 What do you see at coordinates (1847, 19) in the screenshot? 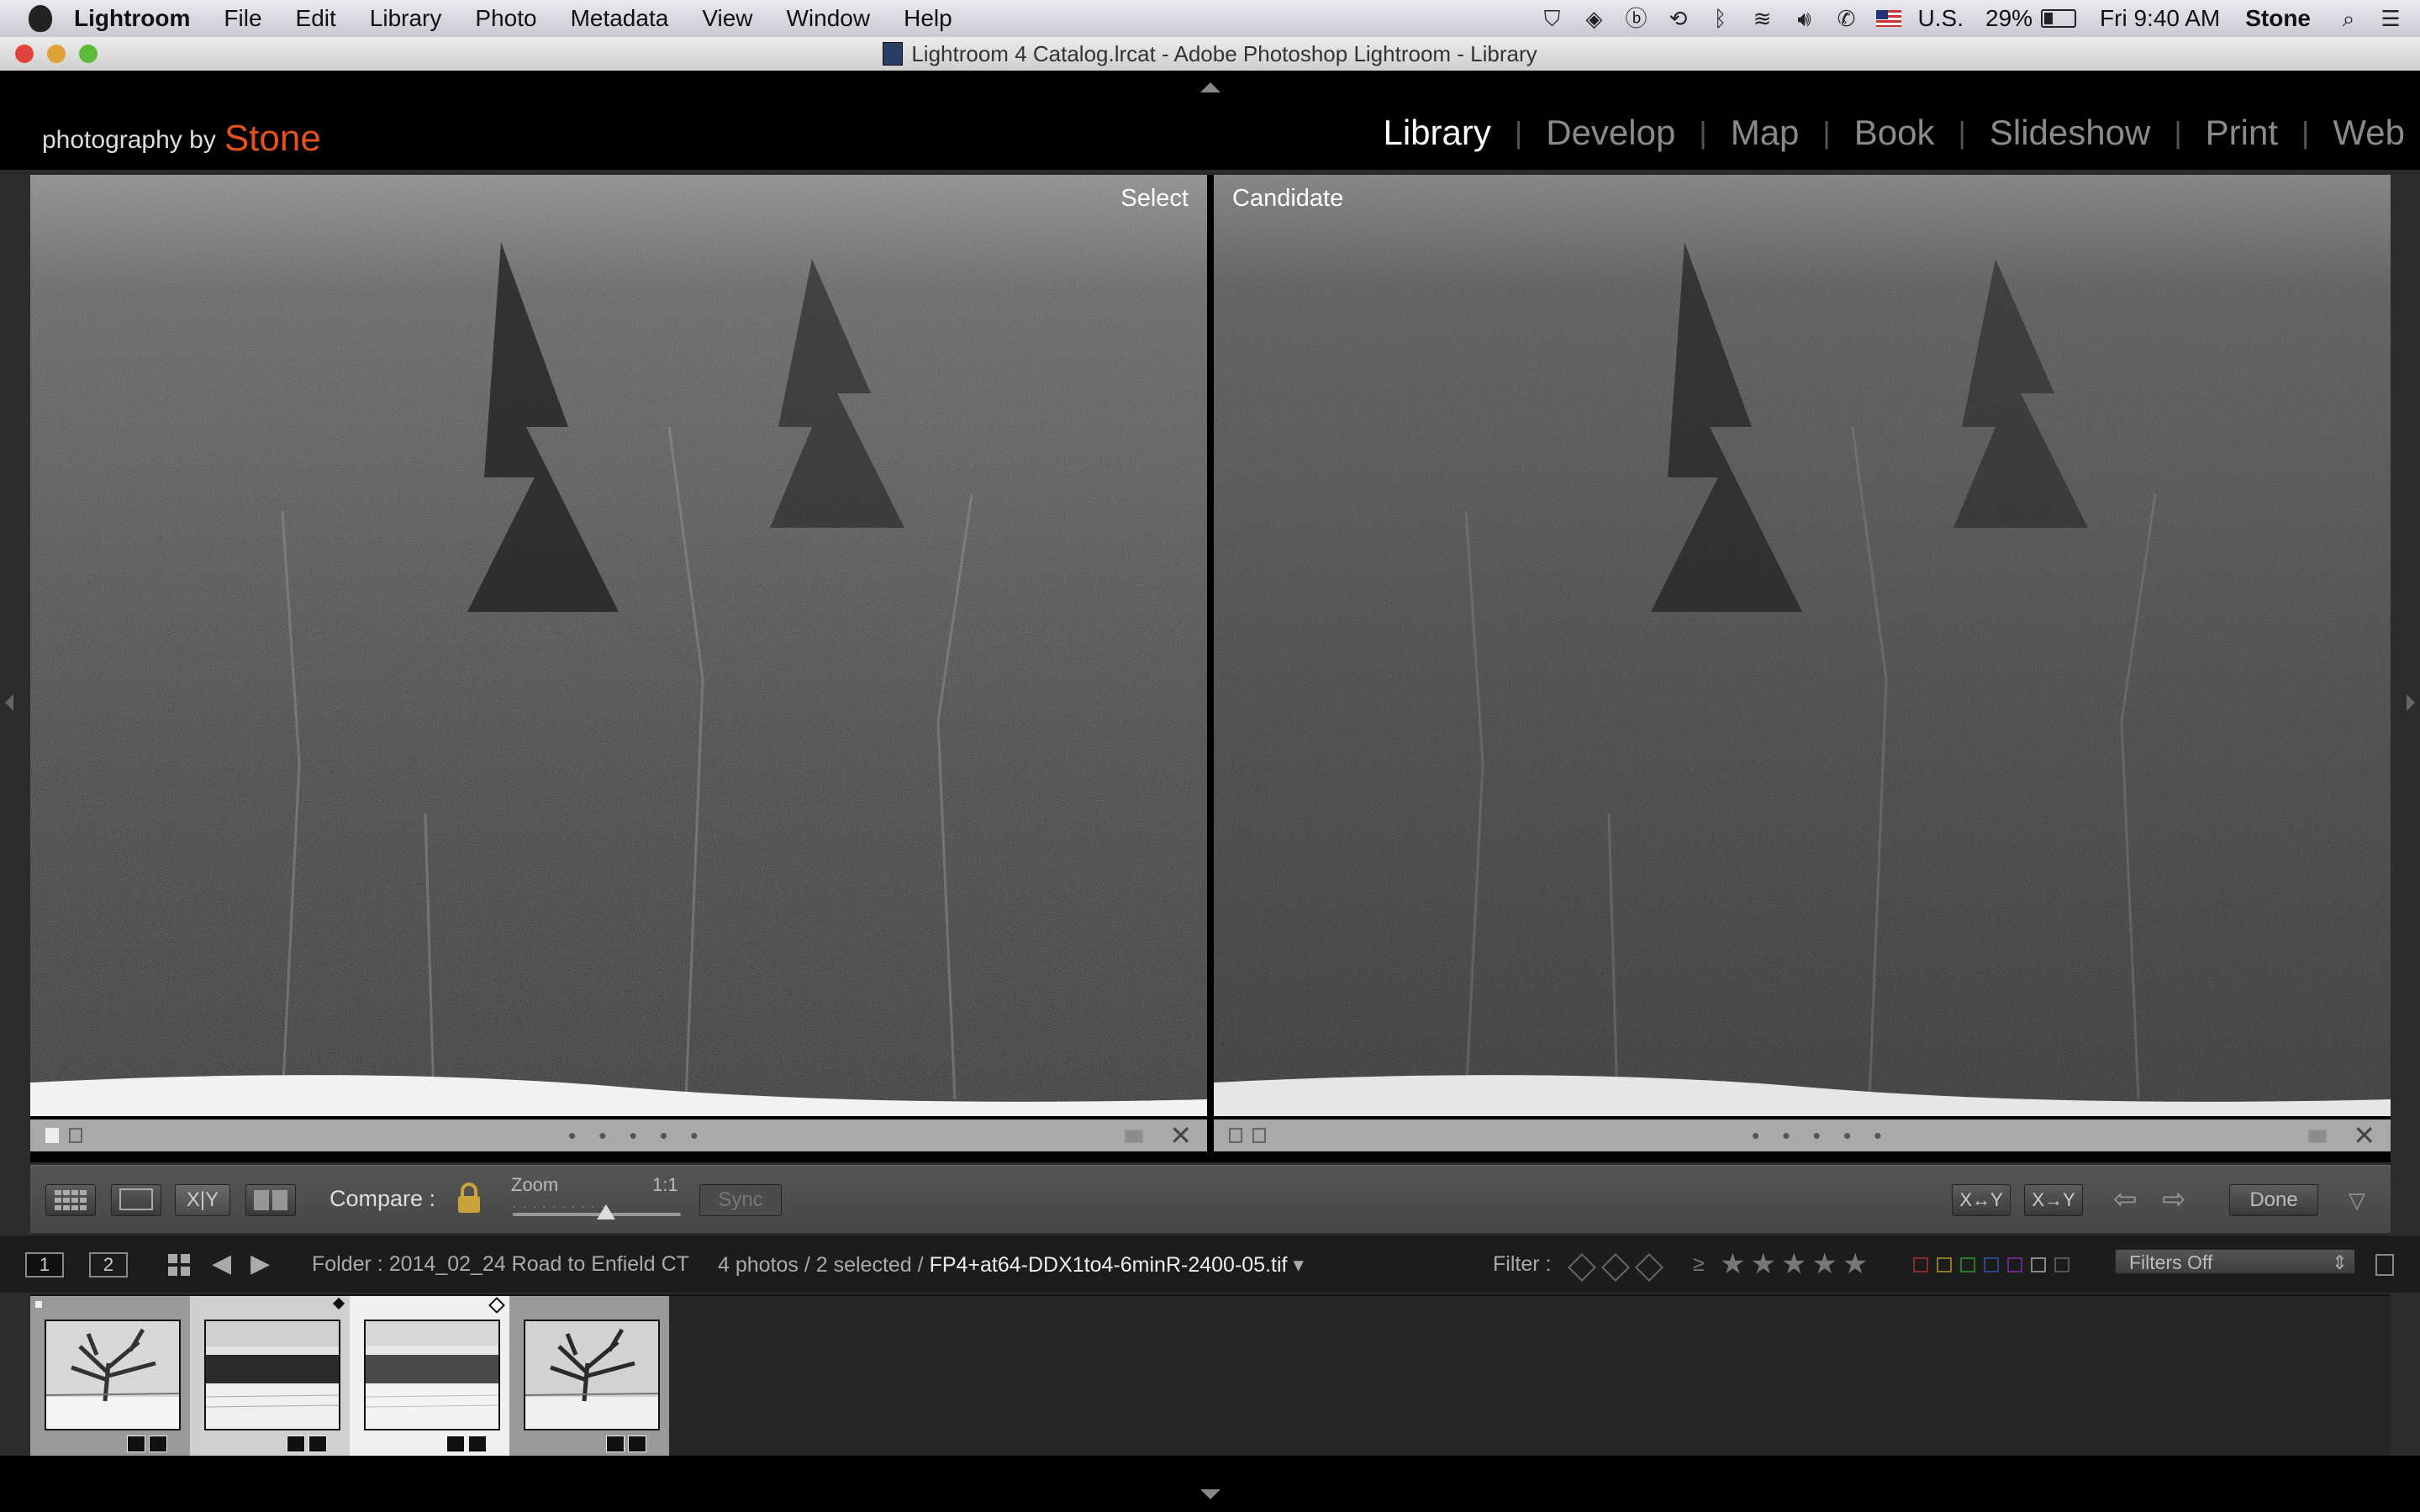
I see `phone-icon: ✆` at bounding box center [1847, 19].